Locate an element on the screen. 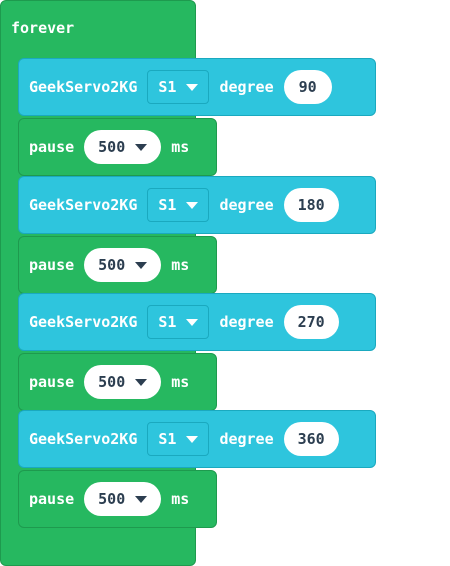  geekservo-block: GeekServo2KG S1 degree 360 is located at coordinates (197, 439).